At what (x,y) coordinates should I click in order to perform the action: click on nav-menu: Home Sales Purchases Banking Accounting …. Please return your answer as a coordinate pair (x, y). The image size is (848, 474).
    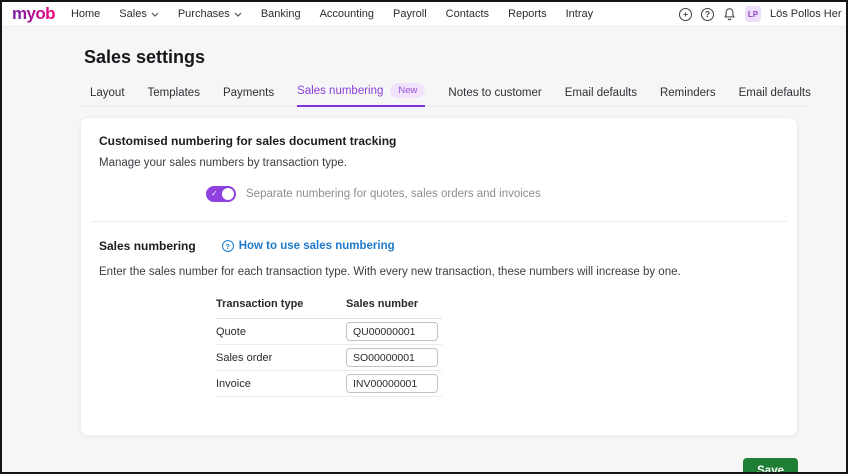
    Looking at the image, I should click on (332, 14).